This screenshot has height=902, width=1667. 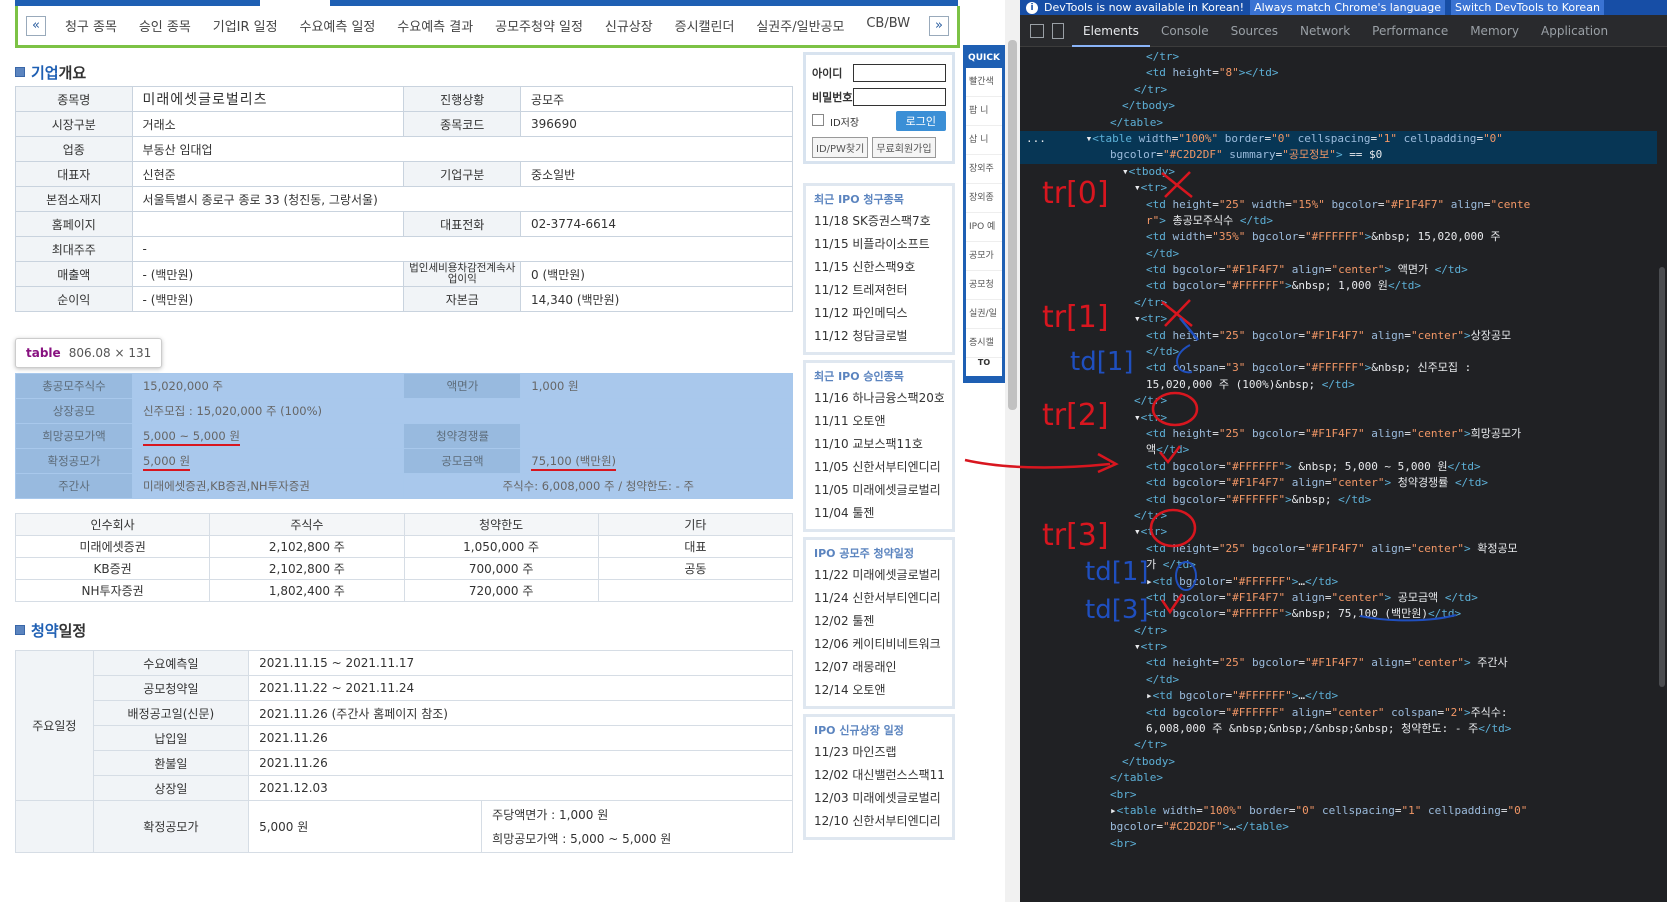 What do you see at coordinates (879, 775) in the screenshot?
I see `side-list-item: 12/02 대신밸런스스팩11` at bounding box center [879, 775].